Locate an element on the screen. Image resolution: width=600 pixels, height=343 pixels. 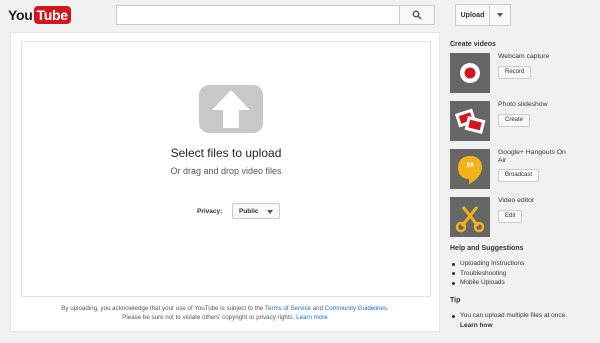
learn-more-link: Learn more is located at coordinates (312, 317).